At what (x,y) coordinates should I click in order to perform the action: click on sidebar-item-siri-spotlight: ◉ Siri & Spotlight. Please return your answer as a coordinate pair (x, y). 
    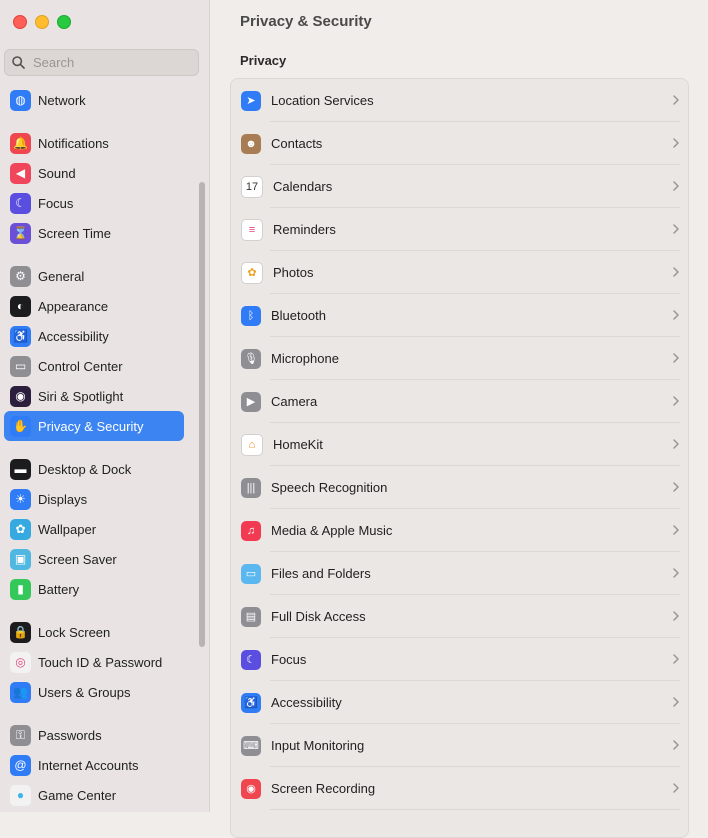
    Looking at the image, I should click on (94, 396).